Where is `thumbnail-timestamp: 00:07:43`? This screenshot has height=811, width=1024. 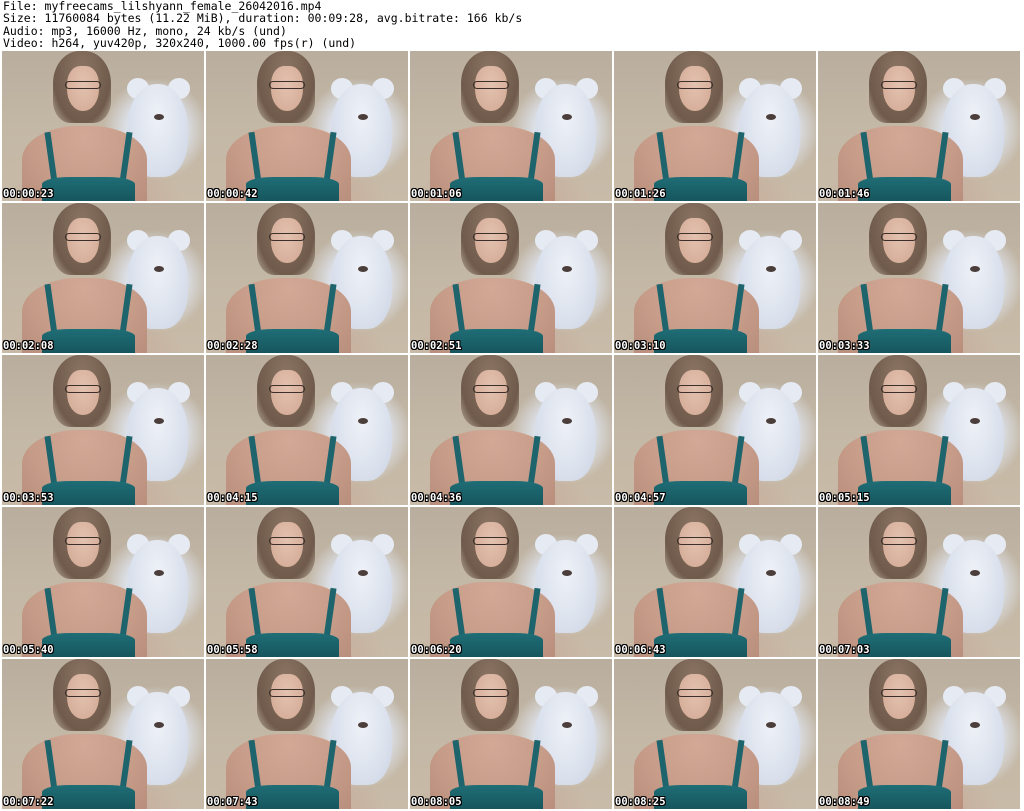 thumbnail-timestamp: 00:07:43 is located at coordinates (232, 802).